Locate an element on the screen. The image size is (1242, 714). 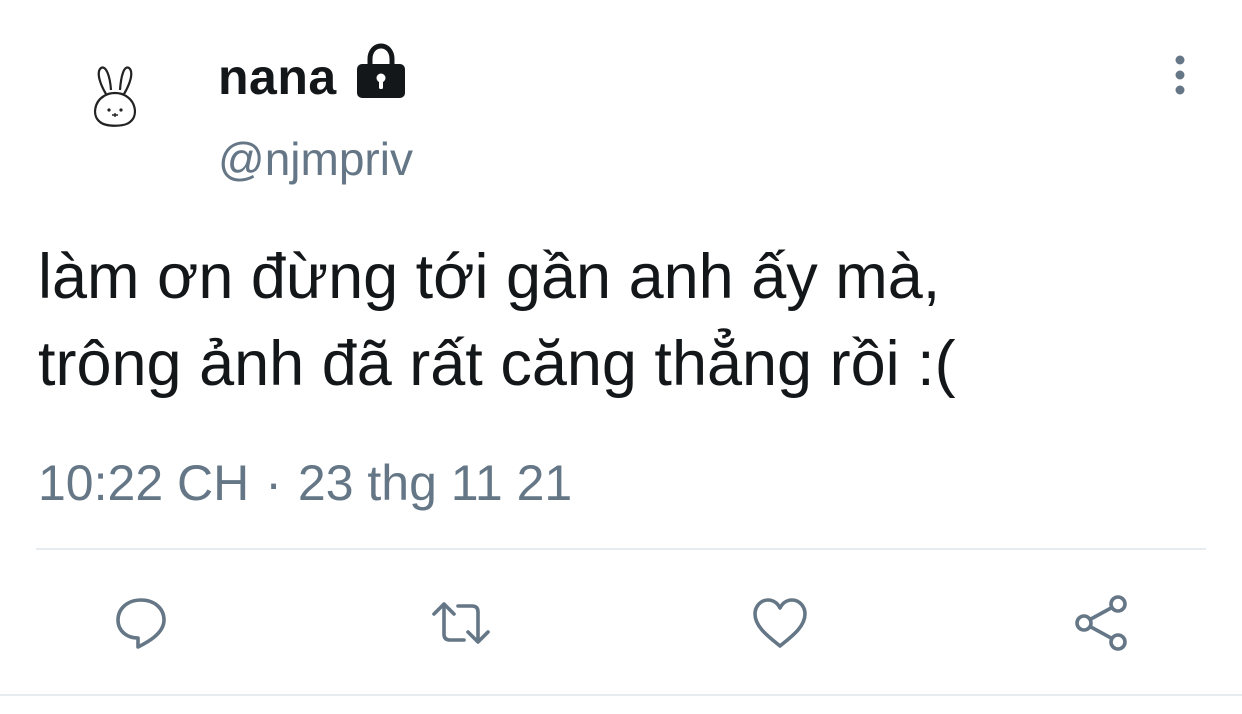
heart-icon is located at coordinates (780, 623).